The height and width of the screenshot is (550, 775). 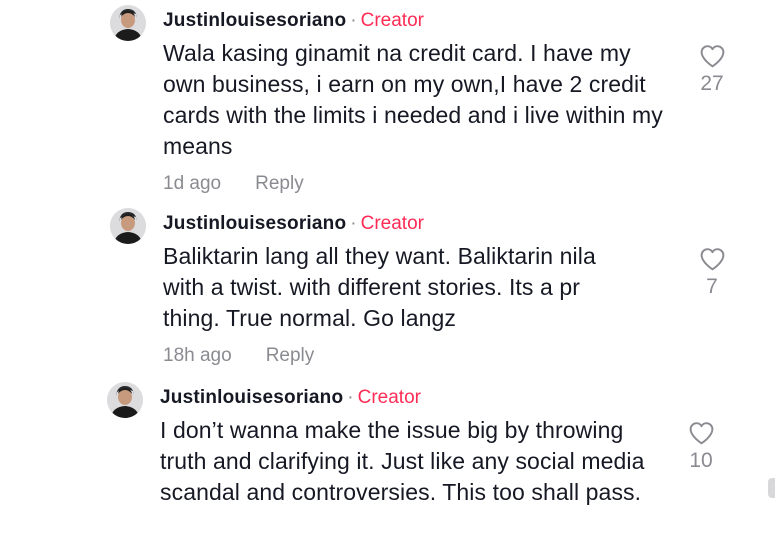 What do you see at coordinates (233, 184) in the screenshot?
I see `comment-meta: 1d ago Reply` at bounding box center [233, 184].